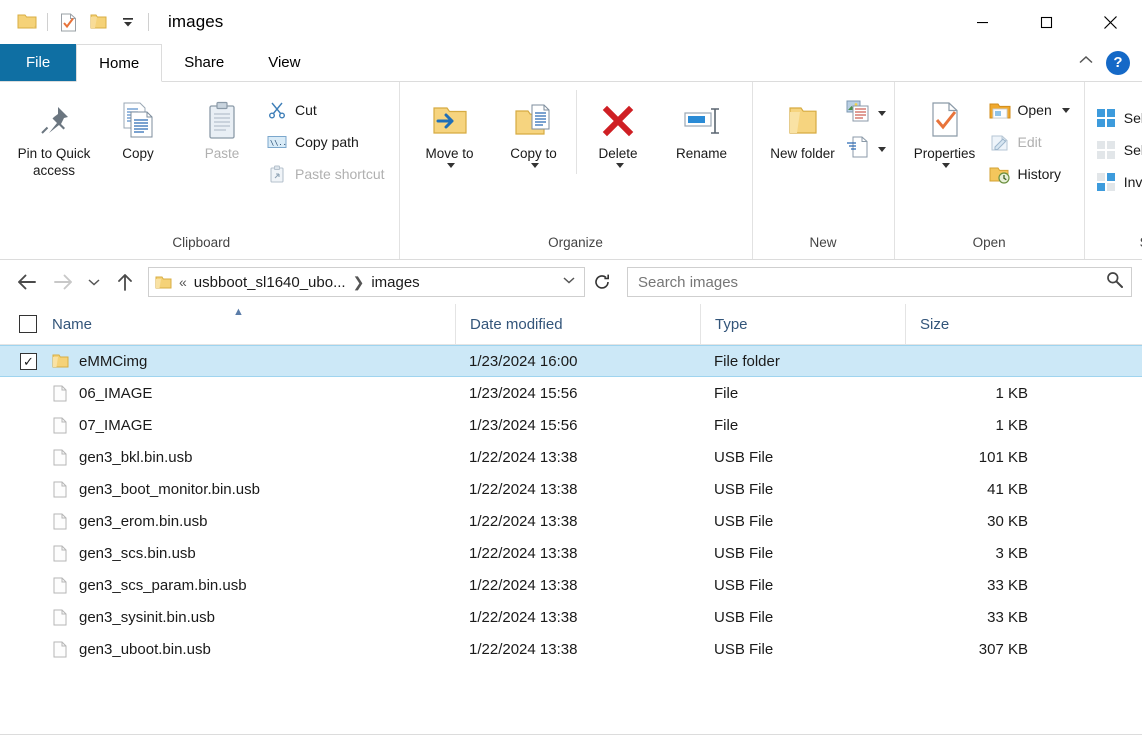 The height and width of the screenshot is (739, 1142). Describe the element at coordinates (204, 62) in the screenshot. I see `tab-share: Share` at that location.